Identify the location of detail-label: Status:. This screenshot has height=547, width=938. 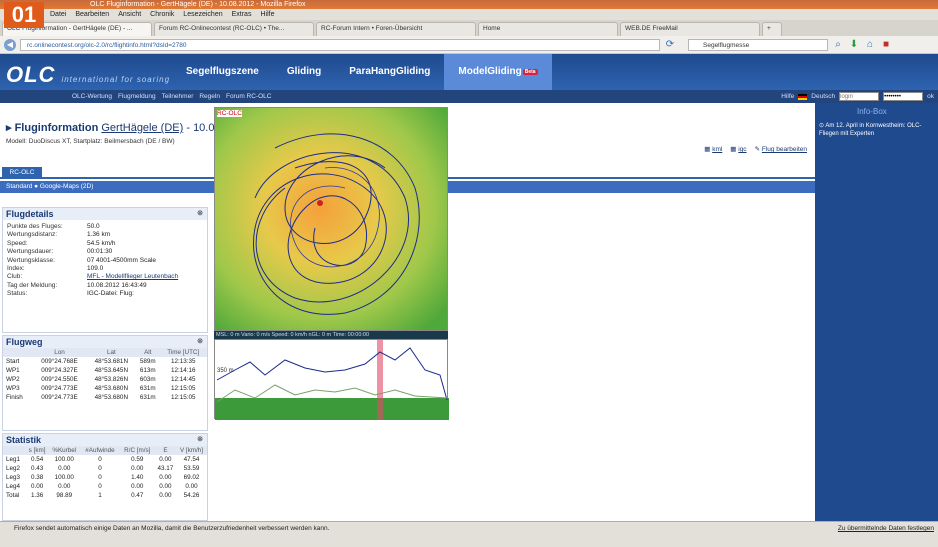
(17, 294).